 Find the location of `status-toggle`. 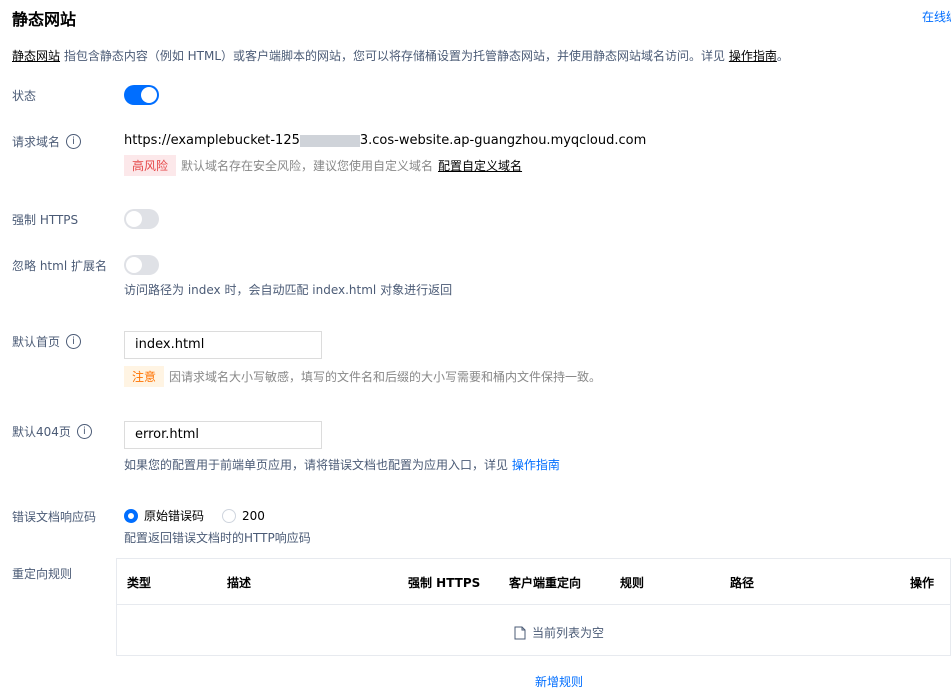

status-toggle is located at coordinates (141, 95).